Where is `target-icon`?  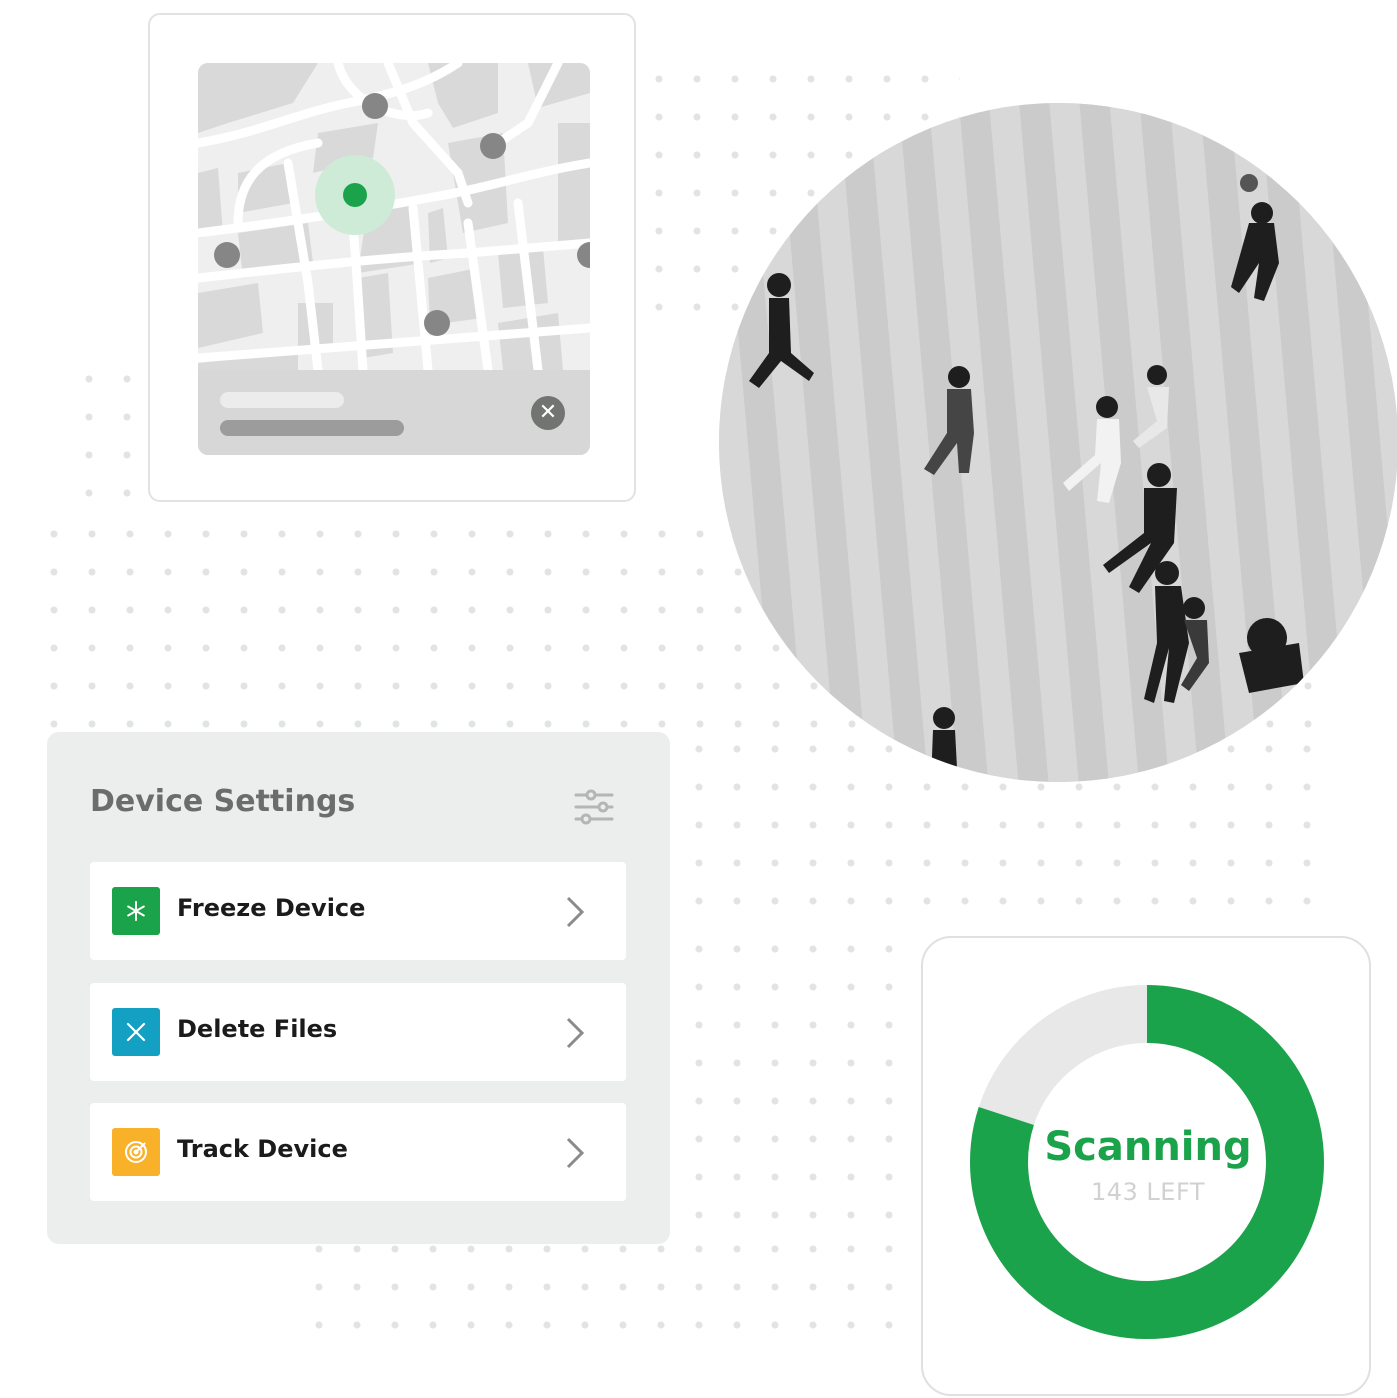
target-icon is located at coordinates (136, 1152).